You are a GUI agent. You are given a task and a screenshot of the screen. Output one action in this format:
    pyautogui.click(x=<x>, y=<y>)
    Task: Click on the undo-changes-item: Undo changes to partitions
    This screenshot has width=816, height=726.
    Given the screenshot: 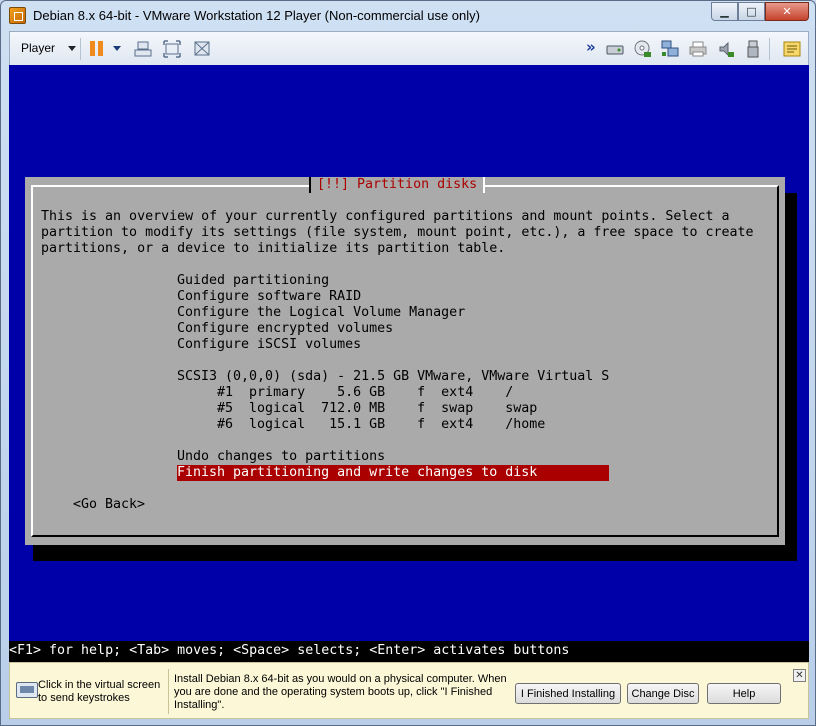 What is the action you would take?
    pyautogui.click(x=281, y=457)
    